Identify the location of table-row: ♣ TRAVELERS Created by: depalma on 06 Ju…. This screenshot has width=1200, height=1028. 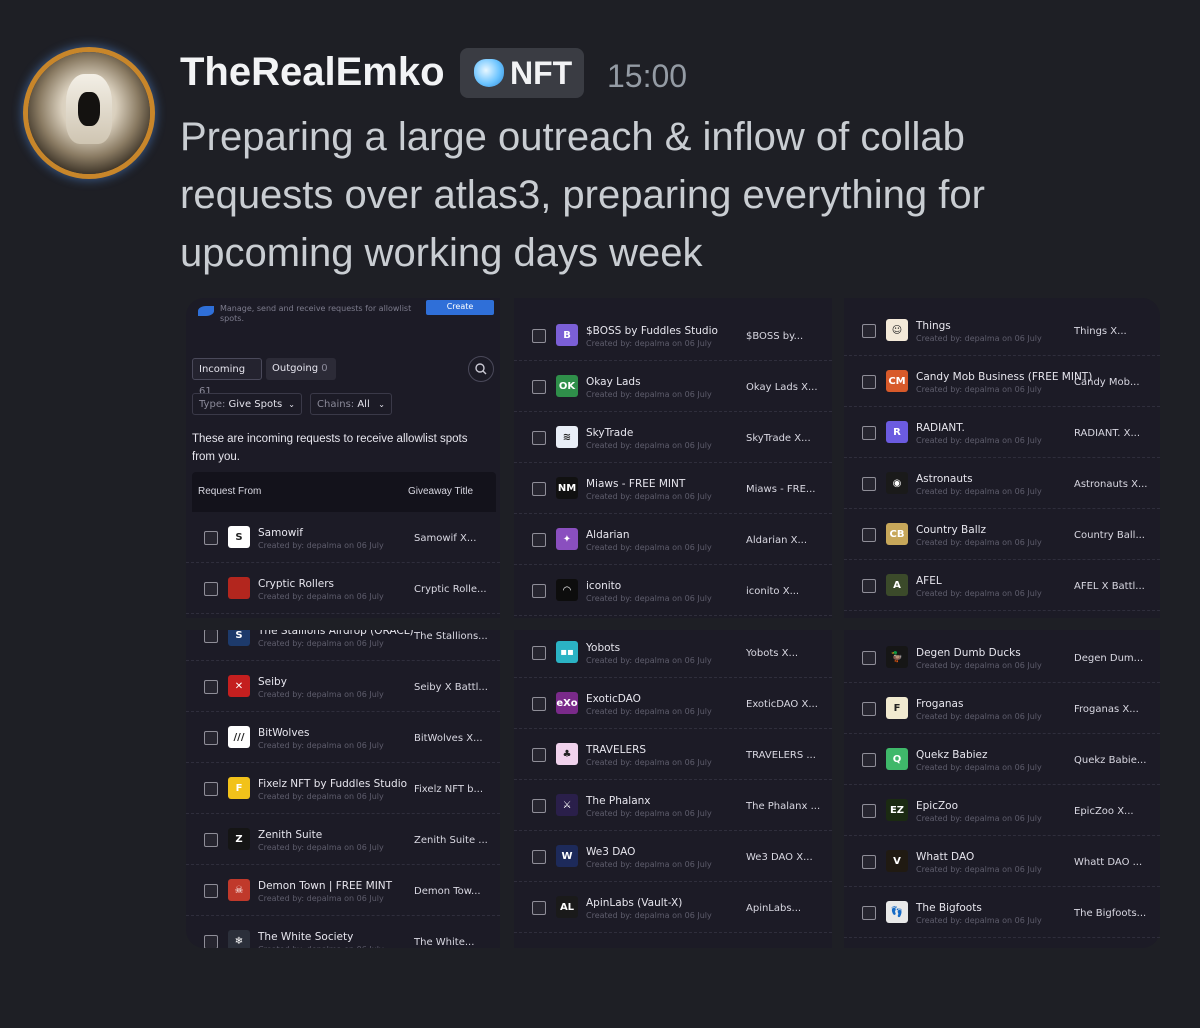
(673, 754).